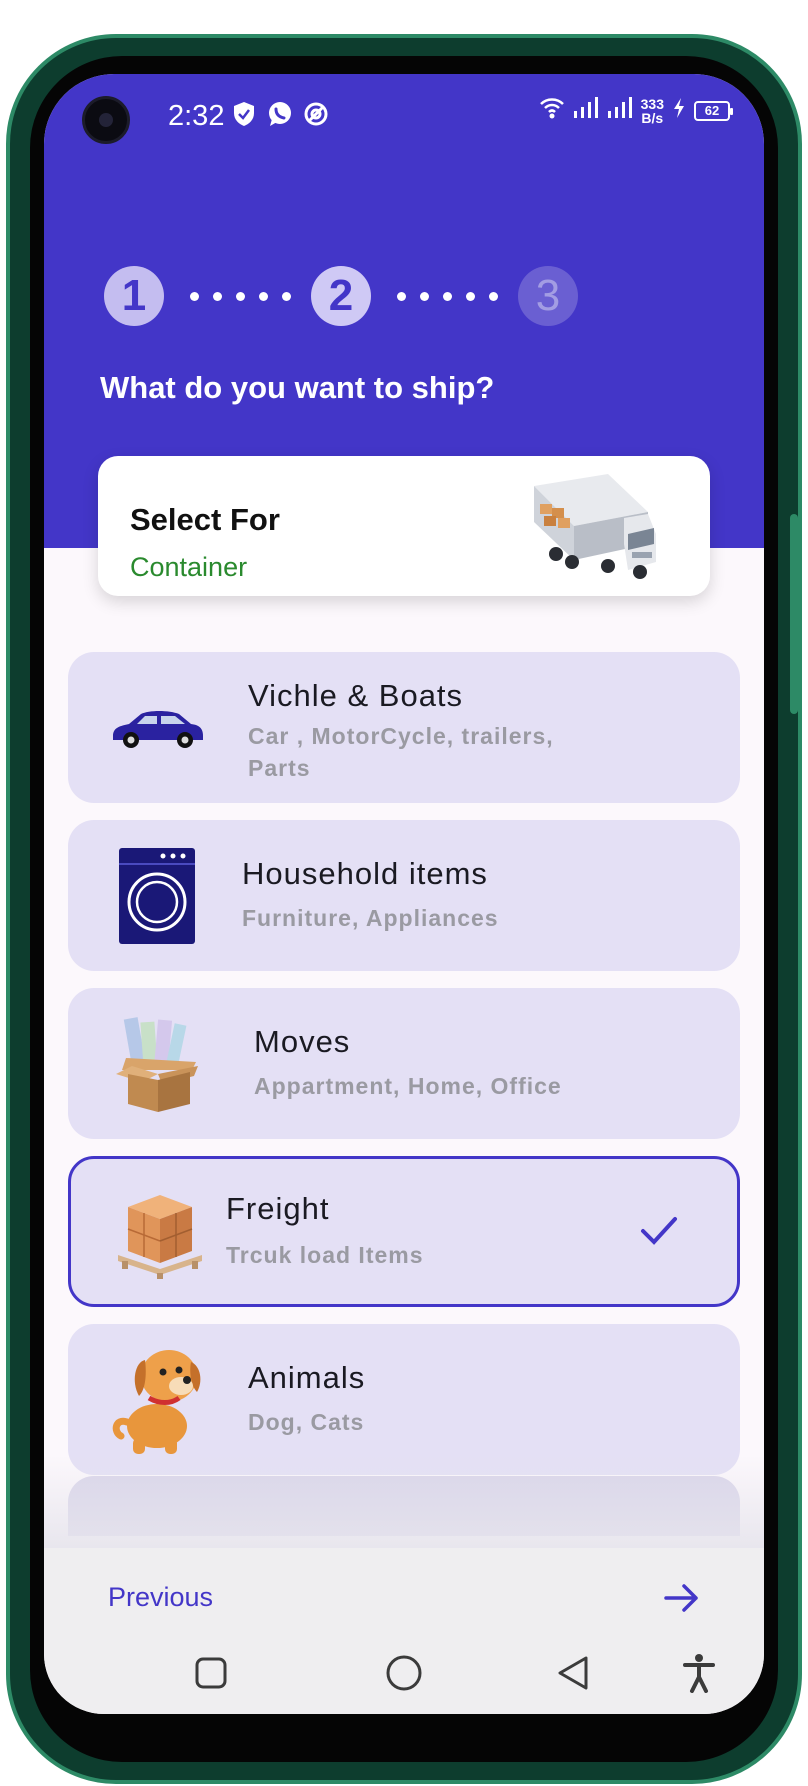  I want to click on arrow-right-icon, so click(681, 1598).